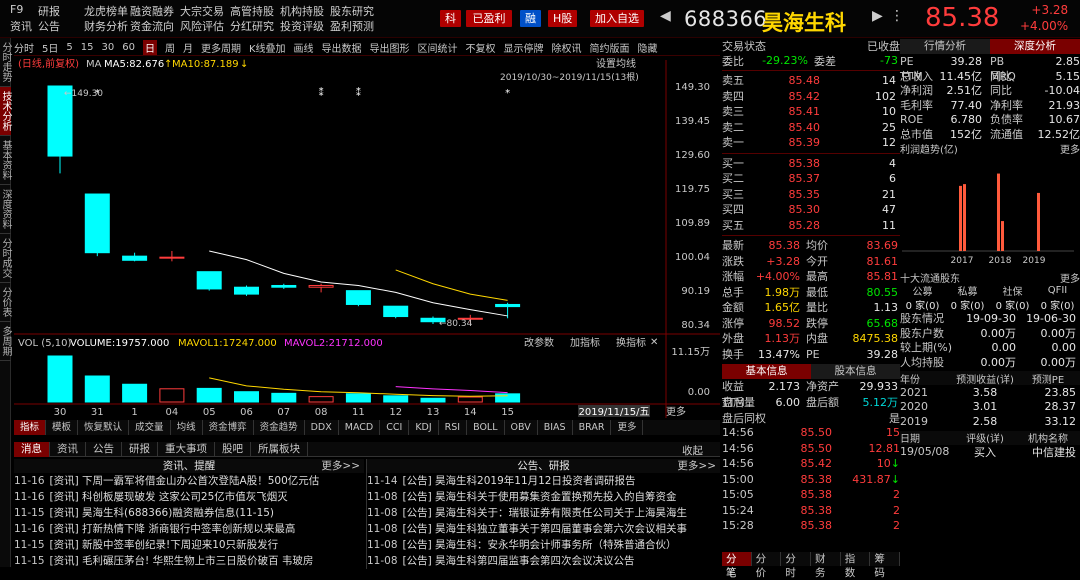  I want to click on news-left-more-link: 更多>>, so click(340, 466).